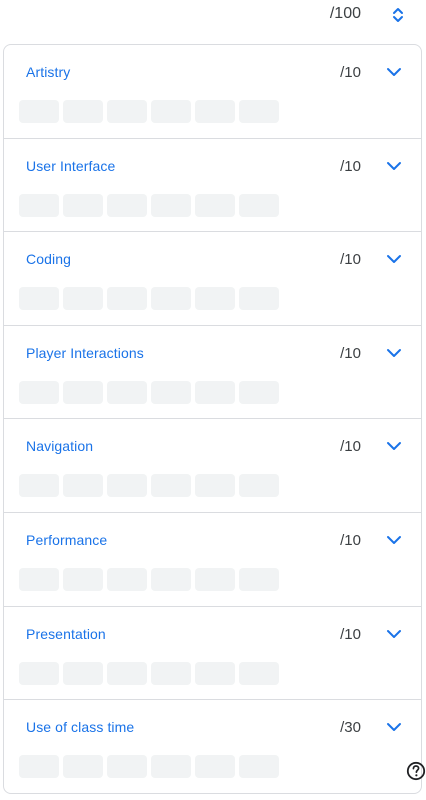 Image resolution: width=426 pixels, height=800 pixels. I want to click on rubric-section-header: Performance /10, so click(212, 541).